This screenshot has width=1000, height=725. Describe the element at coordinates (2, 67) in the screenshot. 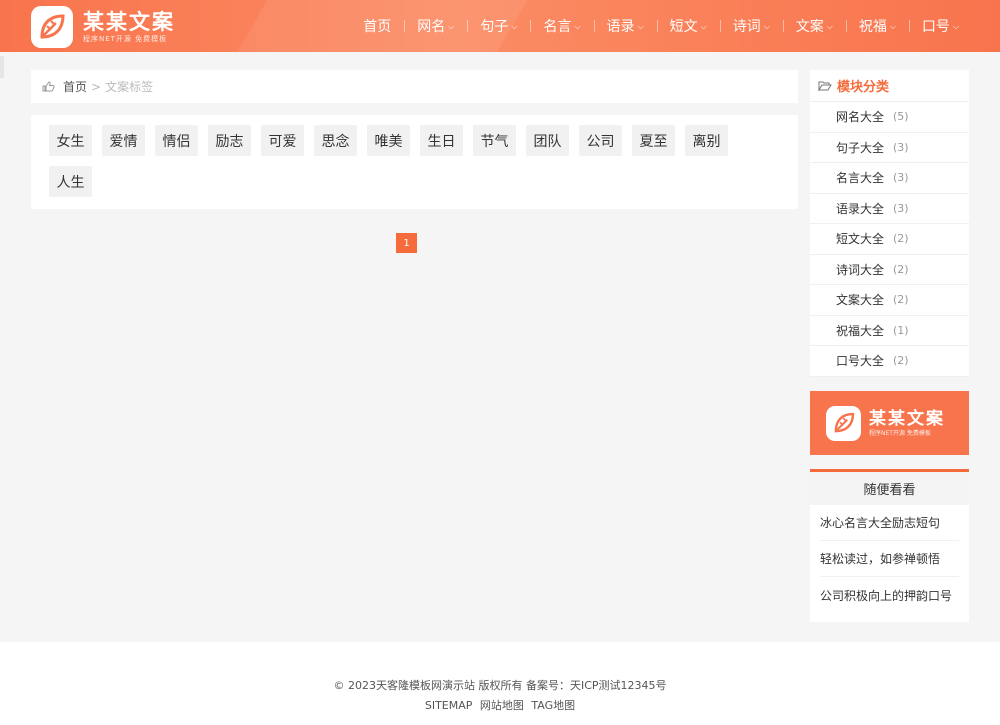

I see `page-edge-tab` at that location.